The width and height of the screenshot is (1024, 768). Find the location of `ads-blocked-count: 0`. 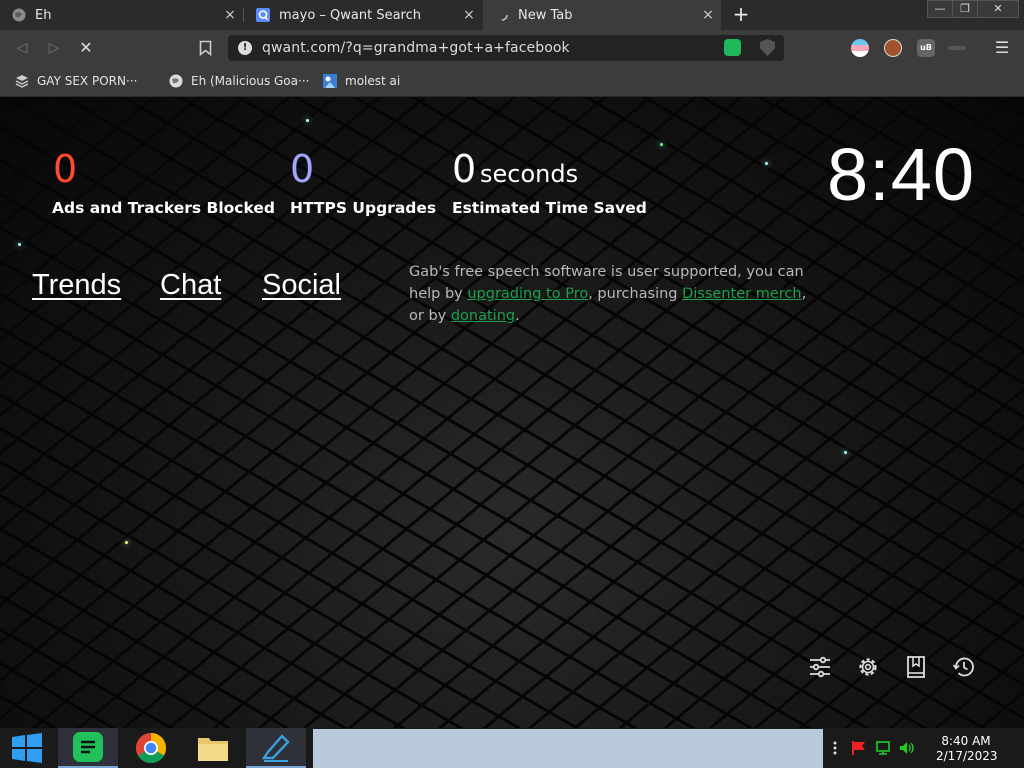

ads-blocked-count: 0 is located at coordinates (65, 169).